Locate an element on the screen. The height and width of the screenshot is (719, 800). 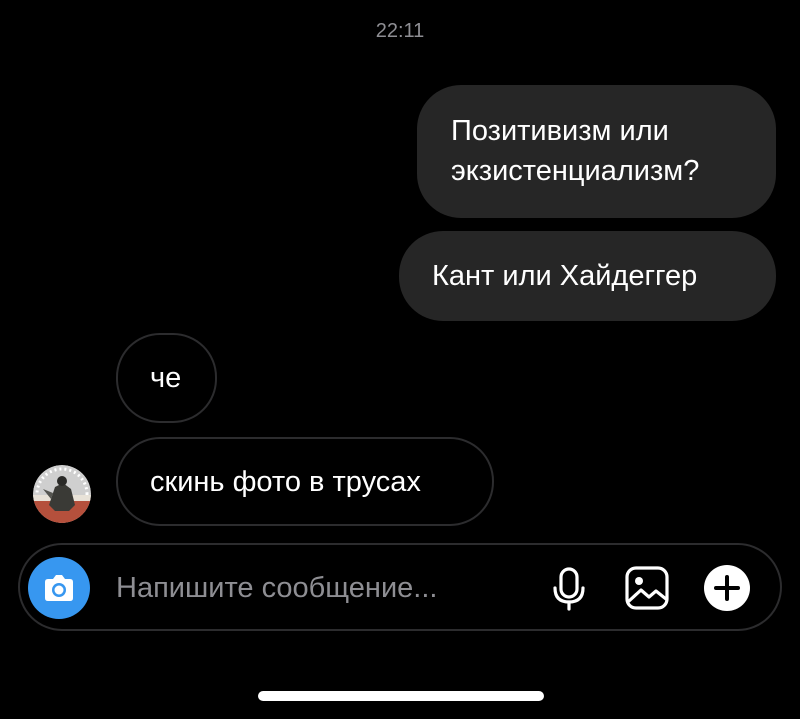
voice-message-button is located at coordinates (569, 588).